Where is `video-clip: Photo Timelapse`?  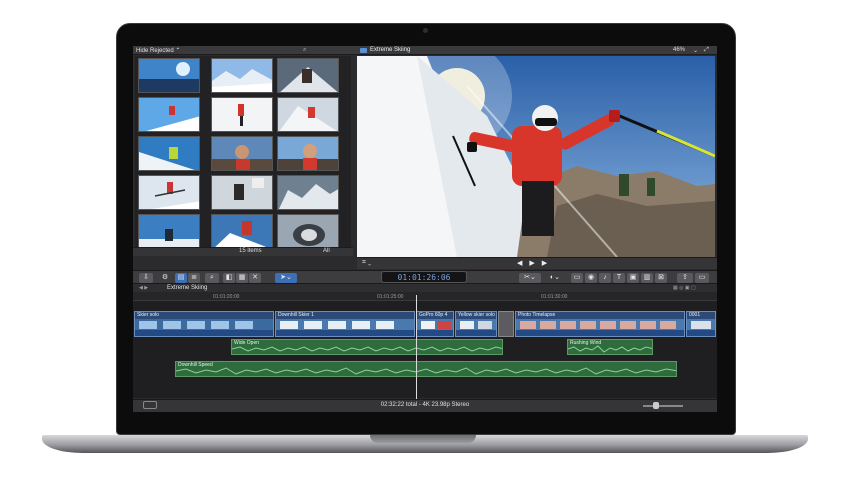 video-clip: Photo Timelapse is located at coordinates (600, 324).